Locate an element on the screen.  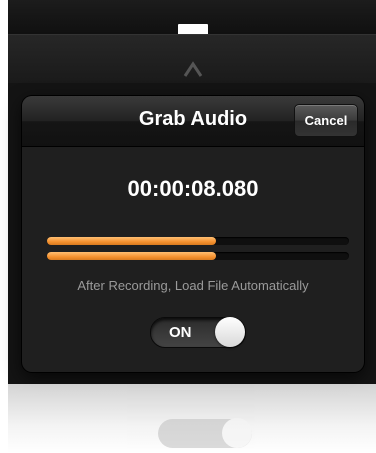
toggle-state-label: ON is located at coordinates (180, 332).